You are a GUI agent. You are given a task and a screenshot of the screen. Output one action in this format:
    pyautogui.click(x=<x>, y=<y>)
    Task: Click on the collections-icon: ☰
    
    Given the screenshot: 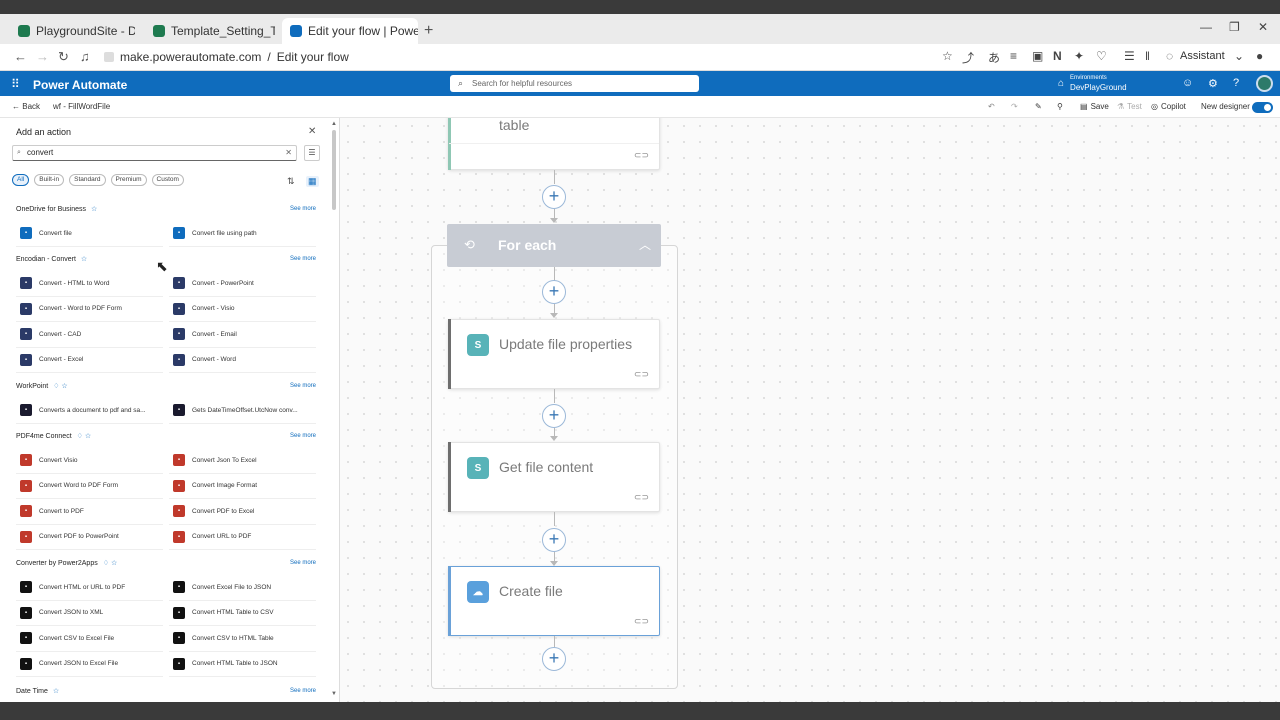 What is the action you would take?
    pyautogui.click(x=1129, y=56)
    